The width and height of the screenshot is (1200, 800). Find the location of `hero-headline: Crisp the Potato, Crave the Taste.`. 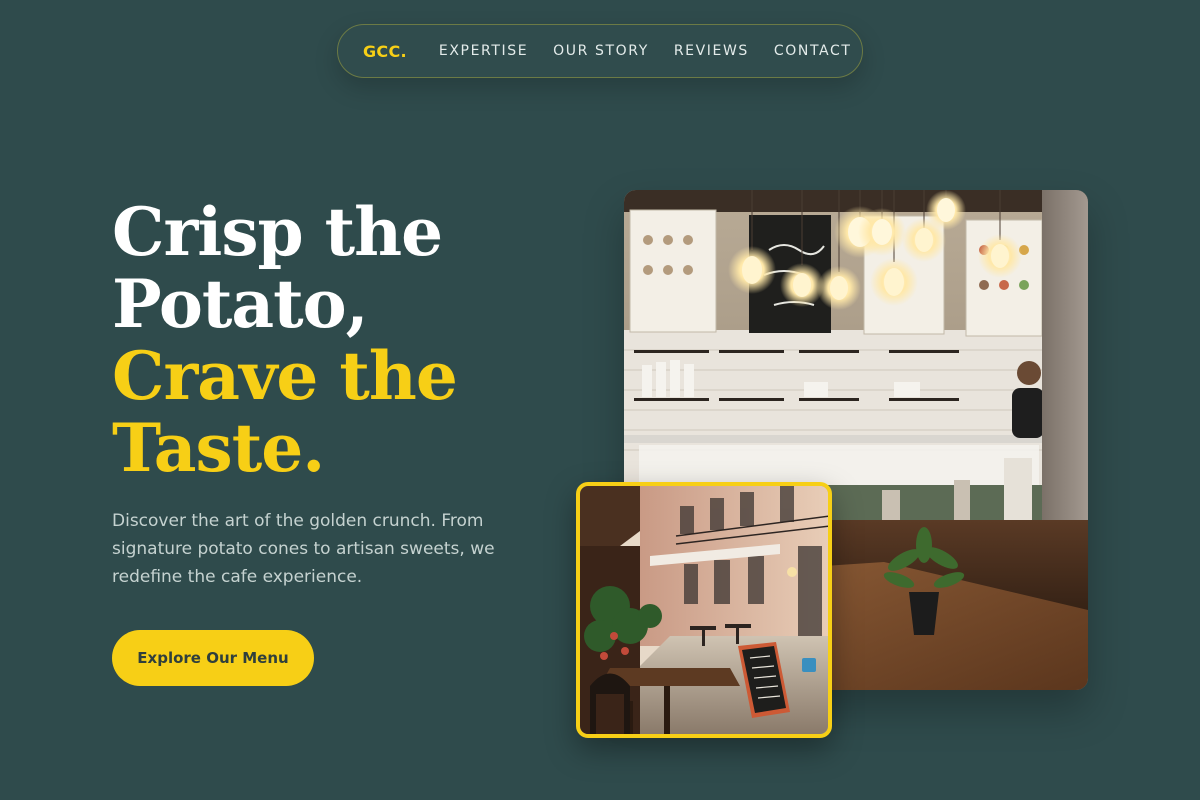

hero-headline: Crisp the Potato, Crave the Taste. is located at coordinates (285, 340).